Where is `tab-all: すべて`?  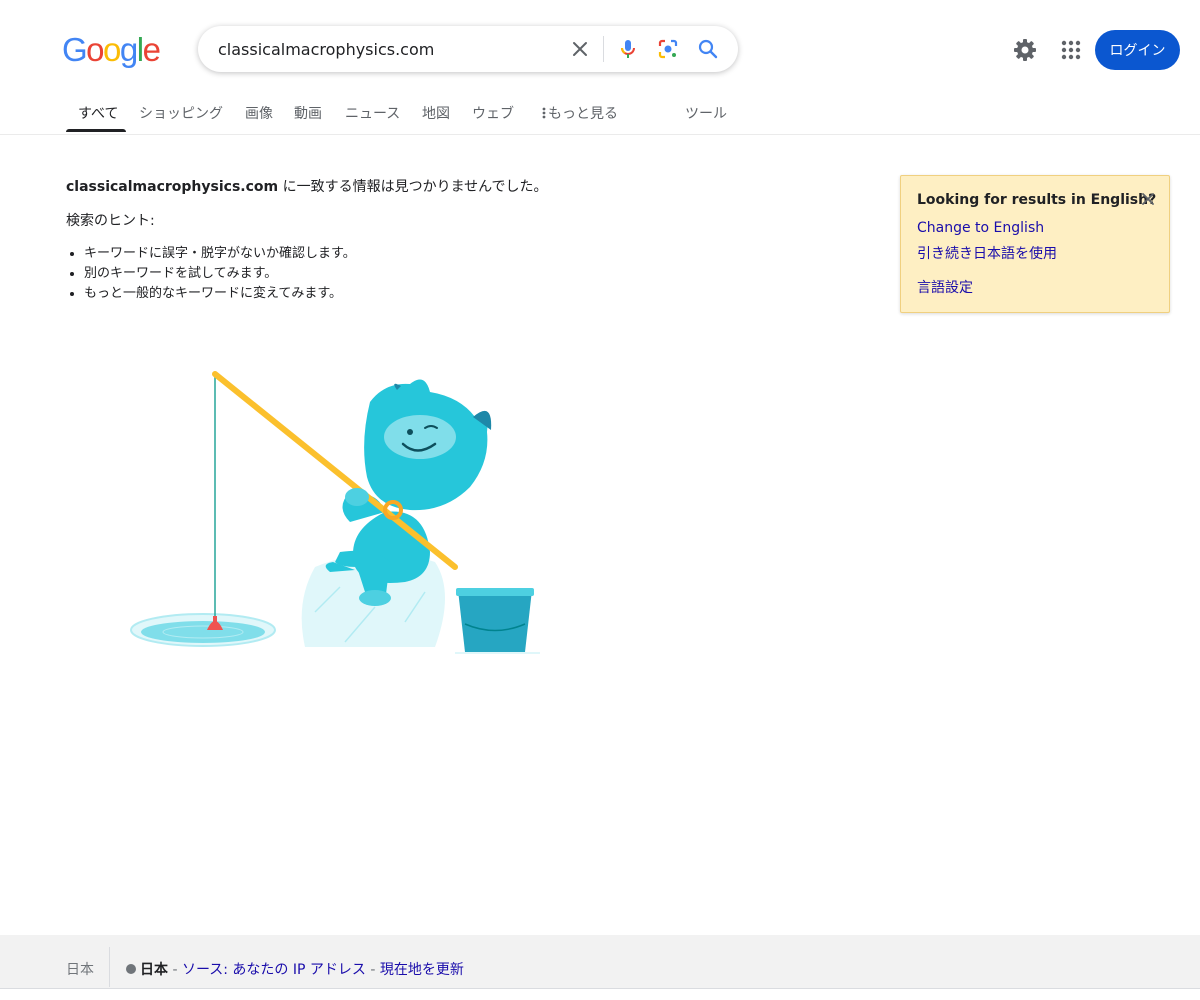
tab-all: すべて is located at coordinates (98, 113).